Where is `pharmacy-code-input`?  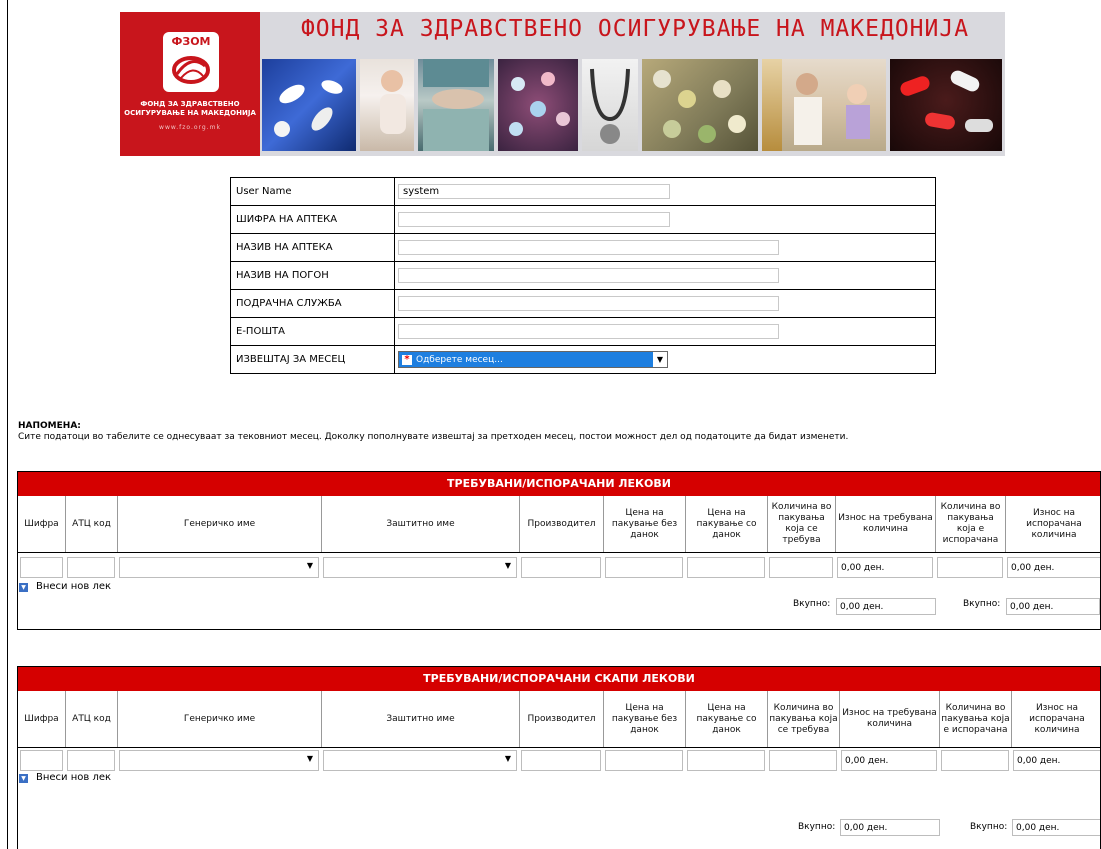 pharmacy-code-input is located at coordinates (534, 219).